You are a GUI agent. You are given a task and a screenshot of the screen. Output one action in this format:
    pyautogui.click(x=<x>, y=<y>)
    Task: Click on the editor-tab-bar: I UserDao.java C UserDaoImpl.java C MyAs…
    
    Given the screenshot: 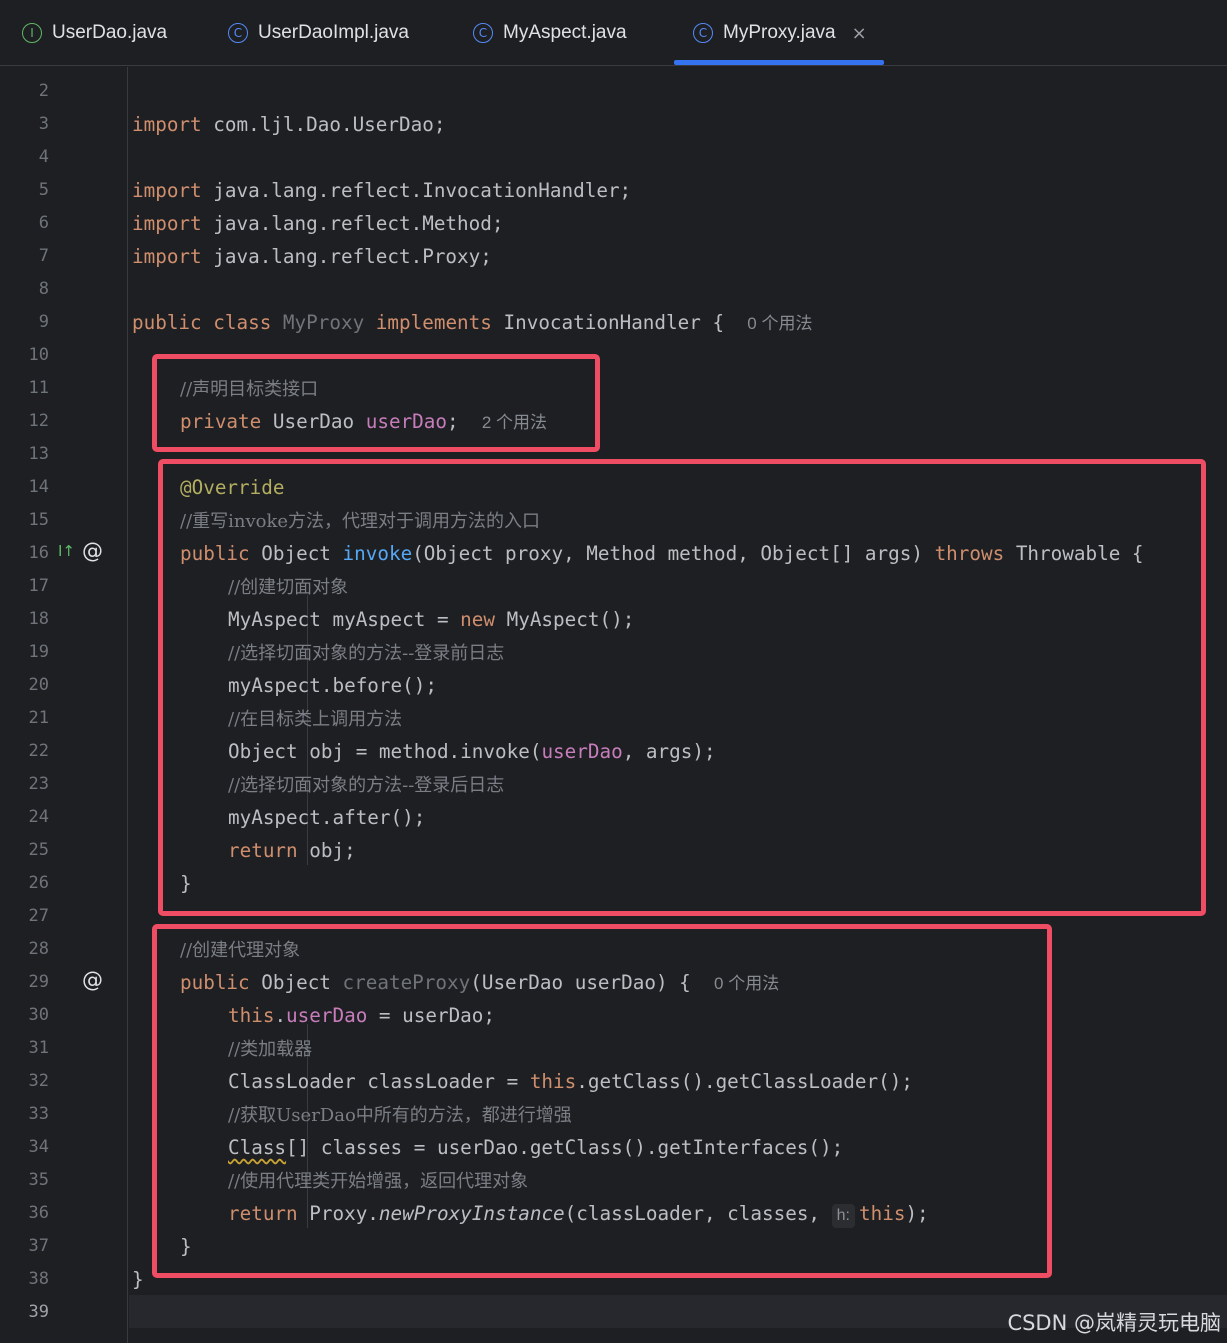 What is the action you would take?
    pyautogui.click(x=613, y=33)
    